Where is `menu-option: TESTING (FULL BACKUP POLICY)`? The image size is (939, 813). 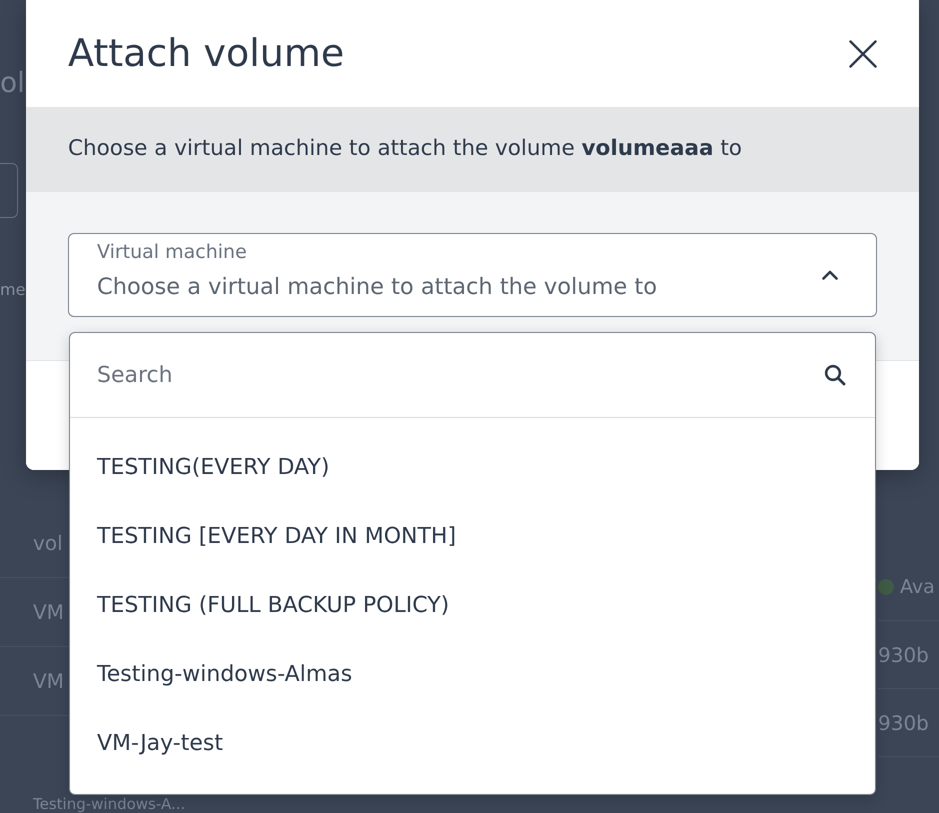
menu-option: TESTING (FULL BACKUP POLICY) is located at coordinates (472, 605).